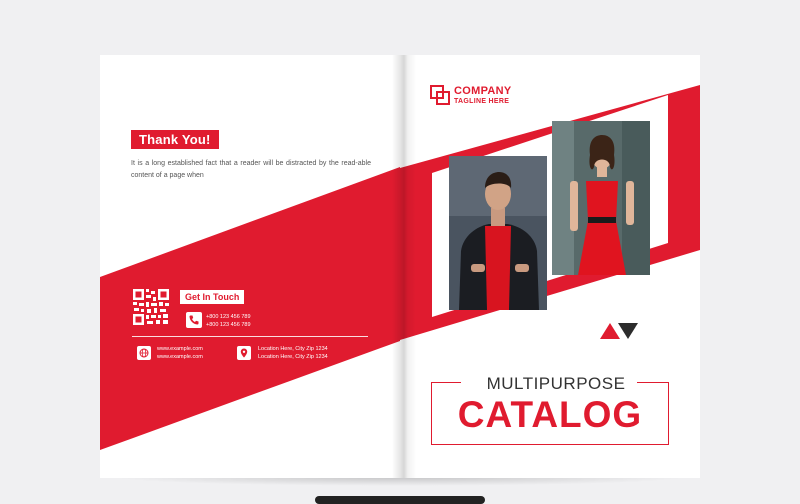 This screenshot has height=504, width=800. What do you see at coordinates (483, 91) in the screenshot?
I see `company-name: COMPANY` at bounding box center [483, 91].